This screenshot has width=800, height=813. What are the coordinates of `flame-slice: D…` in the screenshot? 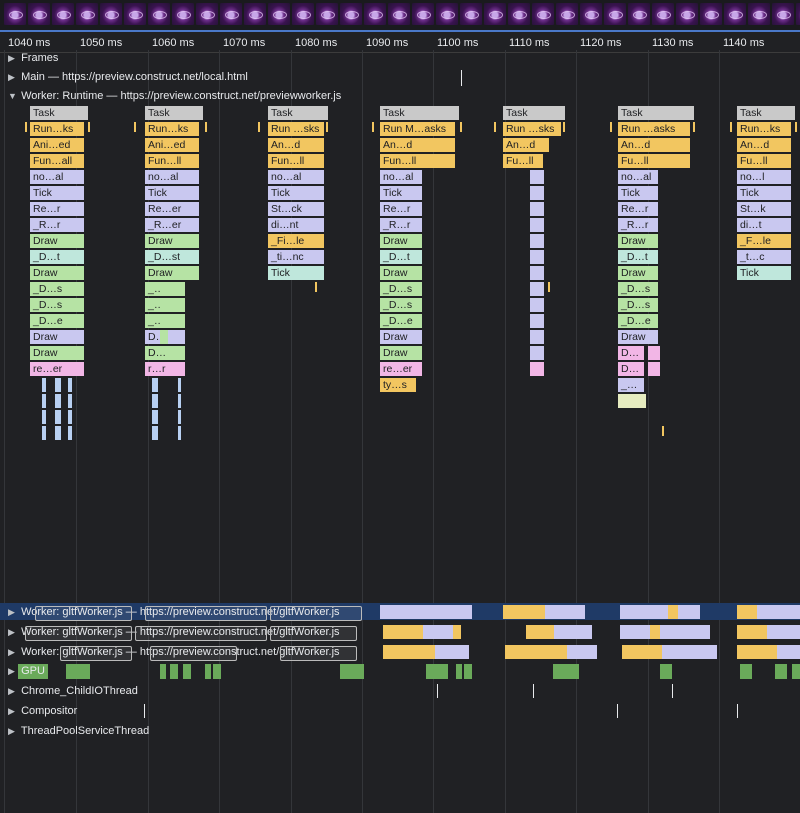 It's located at (631, 353).